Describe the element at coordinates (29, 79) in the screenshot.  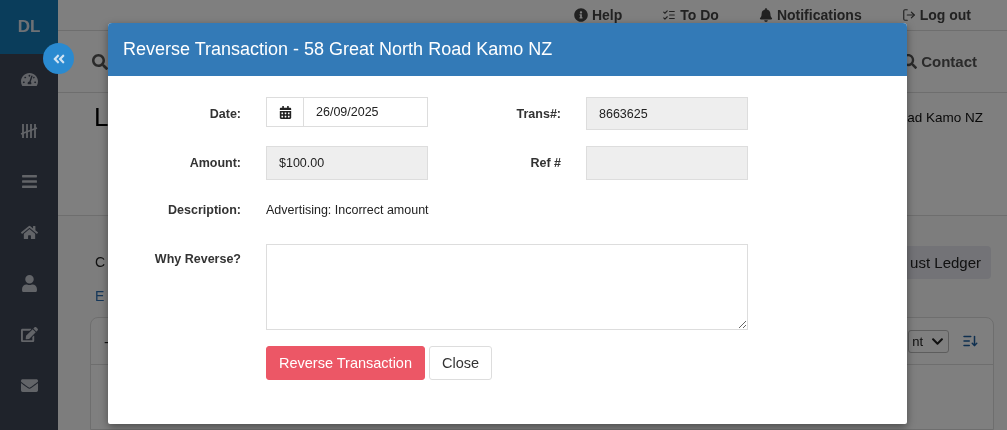
I see `gauge-icon` at that location.